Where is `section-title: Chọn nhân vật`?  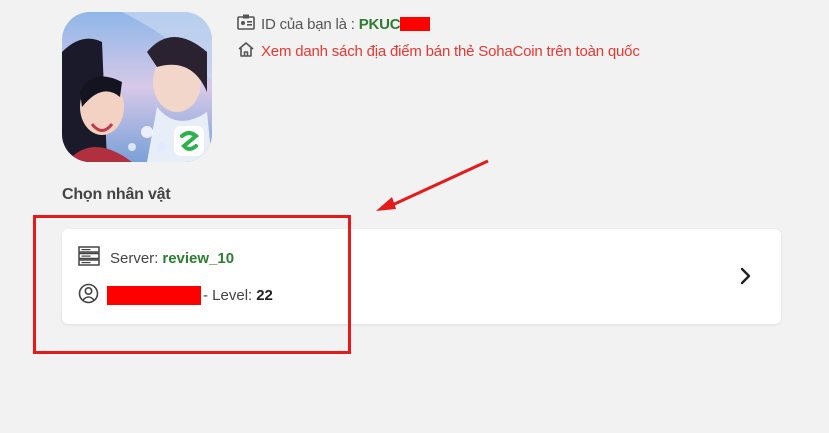 section-title: Chọn nhân vật is located at coordinates (116, 194).